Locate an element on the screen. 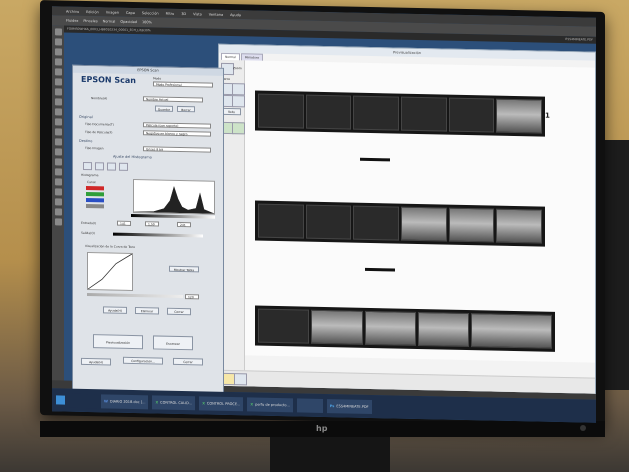  menu-item-seleccion: Selección is located at coordinates (150, 13).